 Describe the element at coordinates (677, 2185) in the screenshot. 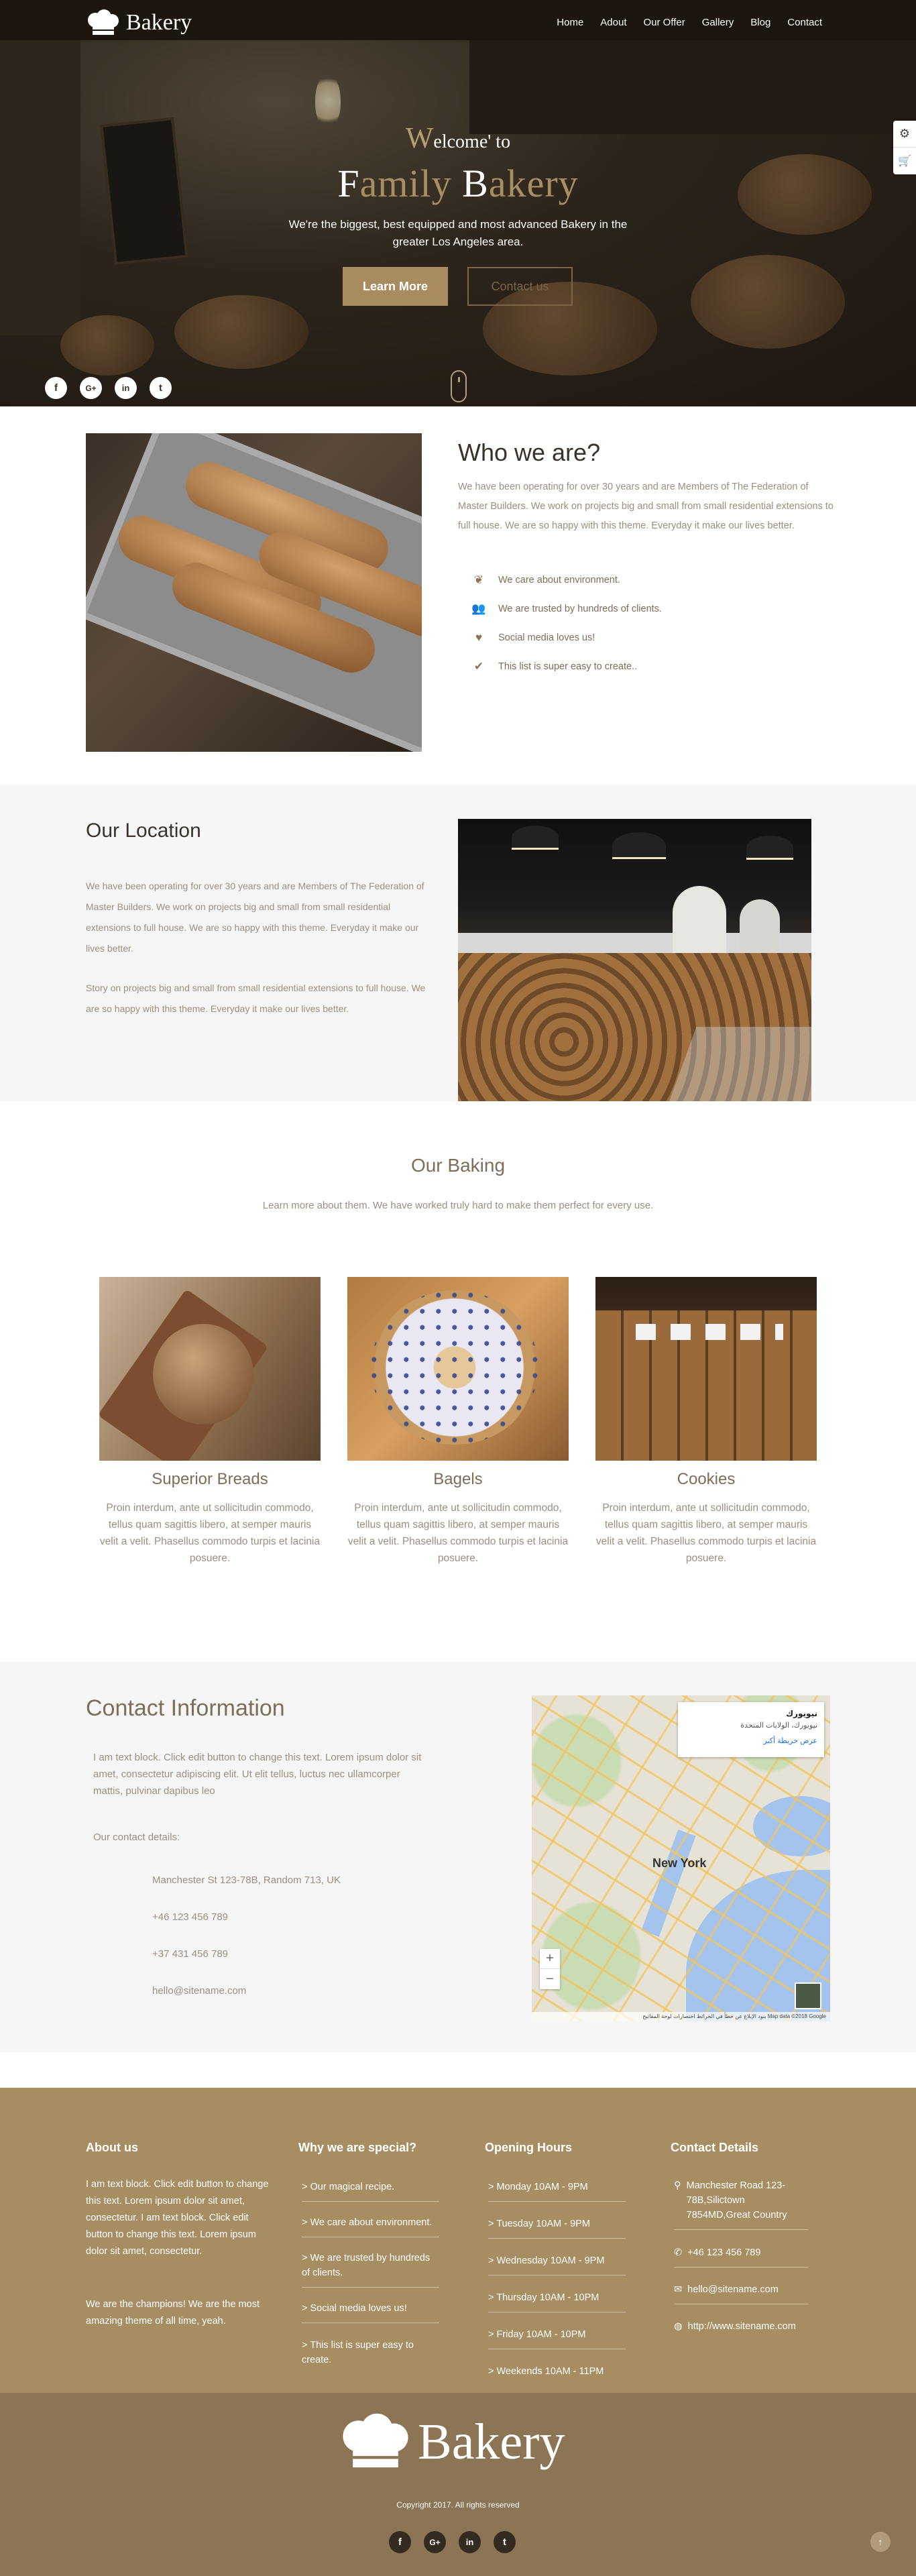

I see `map-marker-icon: ⚲` at that location.